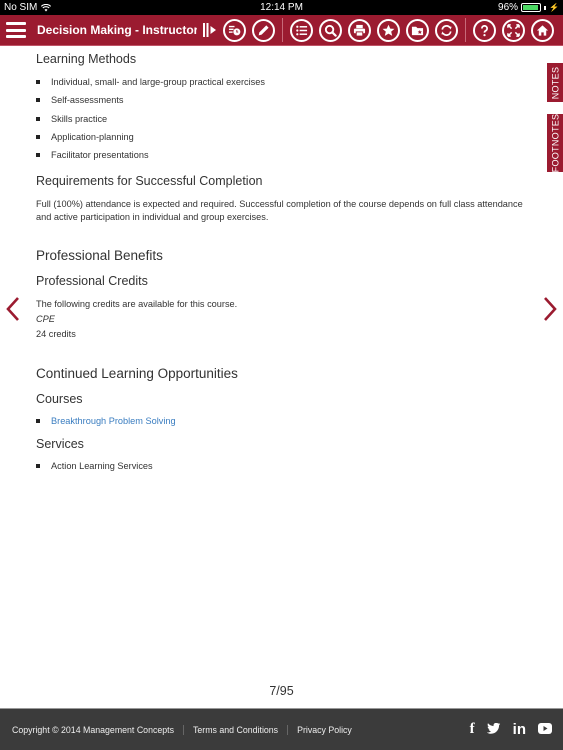  I want to click on terms-link: Terms and Conditions, so click(235, 730).